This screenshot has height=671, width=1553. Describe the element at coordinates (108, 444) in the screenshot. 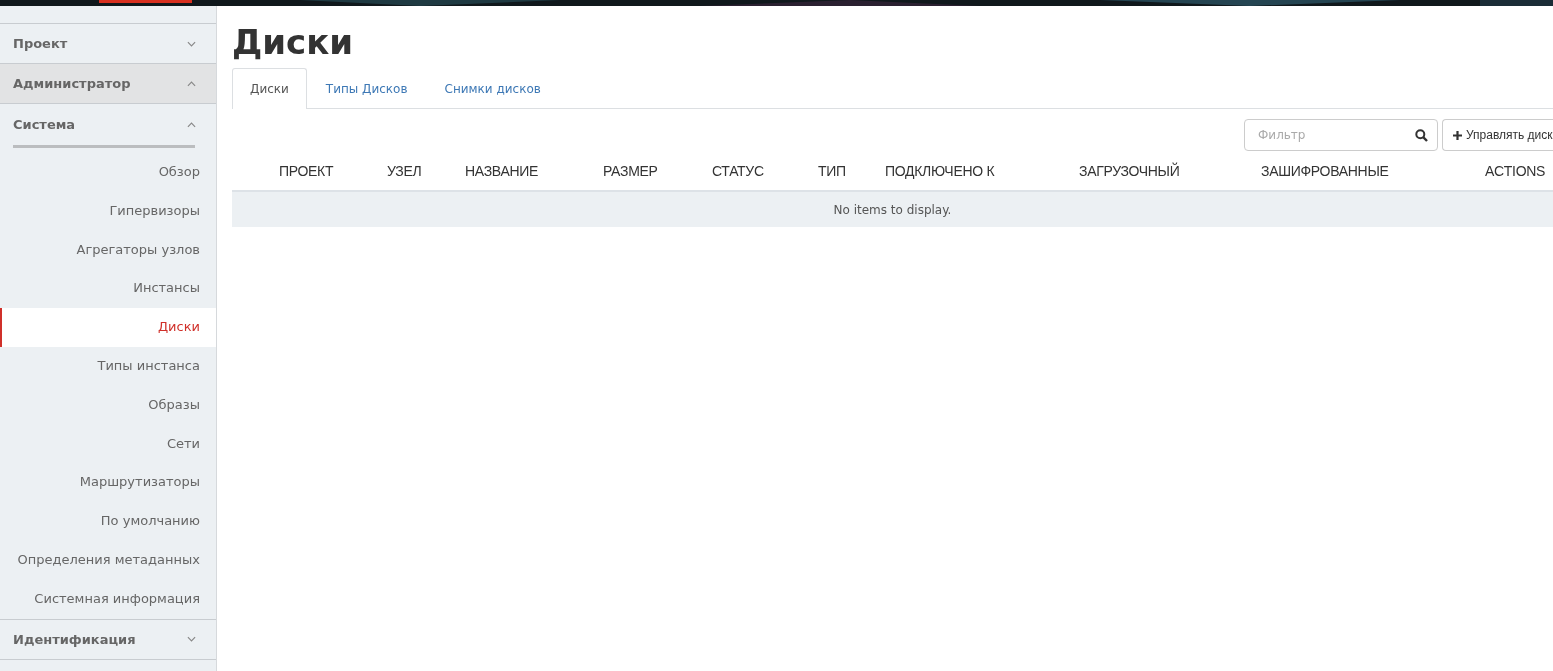

I see `sidebar-item: Сети` at that location.